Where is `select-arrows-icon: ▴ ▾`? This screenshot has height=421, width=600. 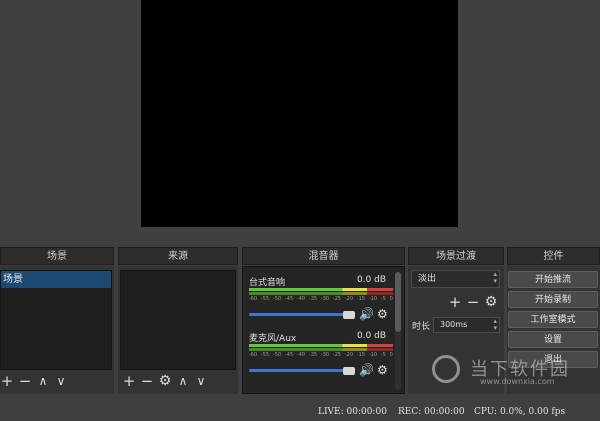
select-arrows-icon: ▴ ▾ is located at coordinates (495, 277).